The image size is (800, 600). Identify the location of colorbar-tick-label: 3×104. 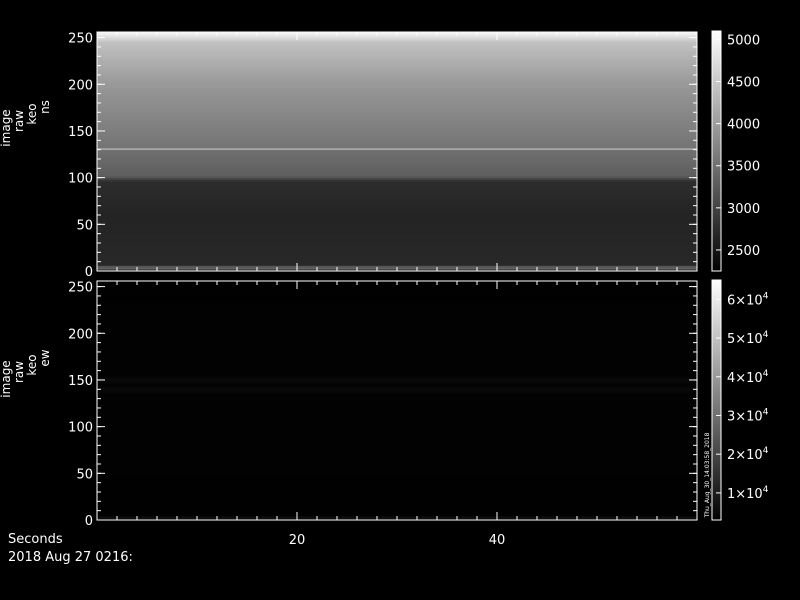
(748, 415).